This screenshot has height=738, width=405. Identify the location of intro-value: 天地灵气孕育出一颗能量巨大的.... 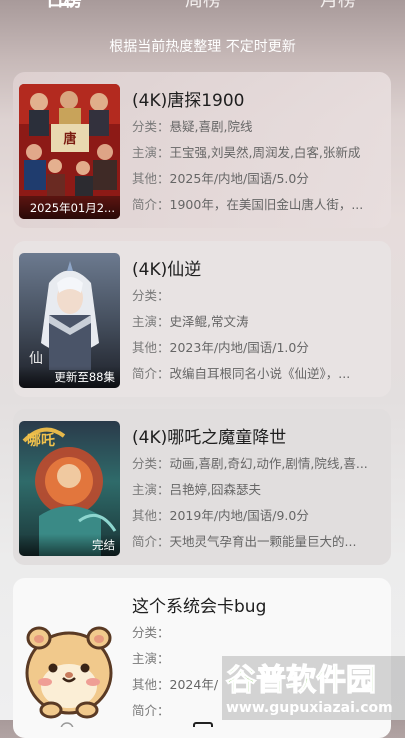
(263, 541).